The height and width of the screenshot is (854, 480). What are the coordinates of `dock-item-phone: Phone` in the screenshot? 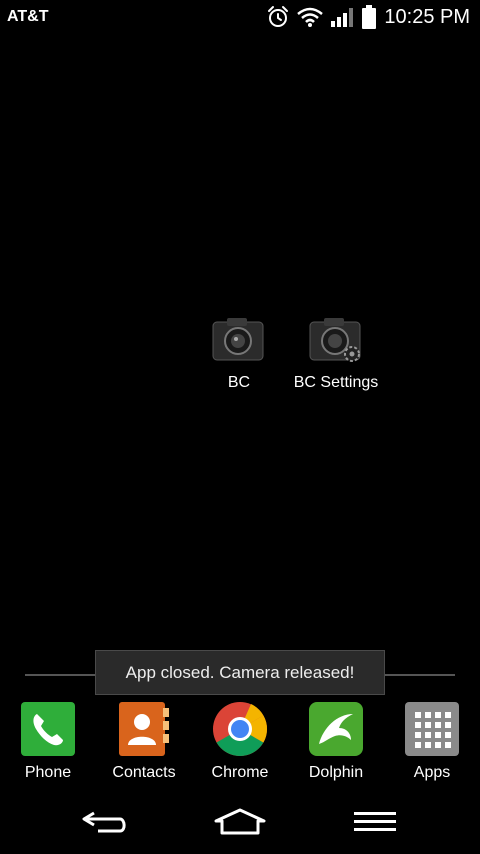 It's located at (48, 741).